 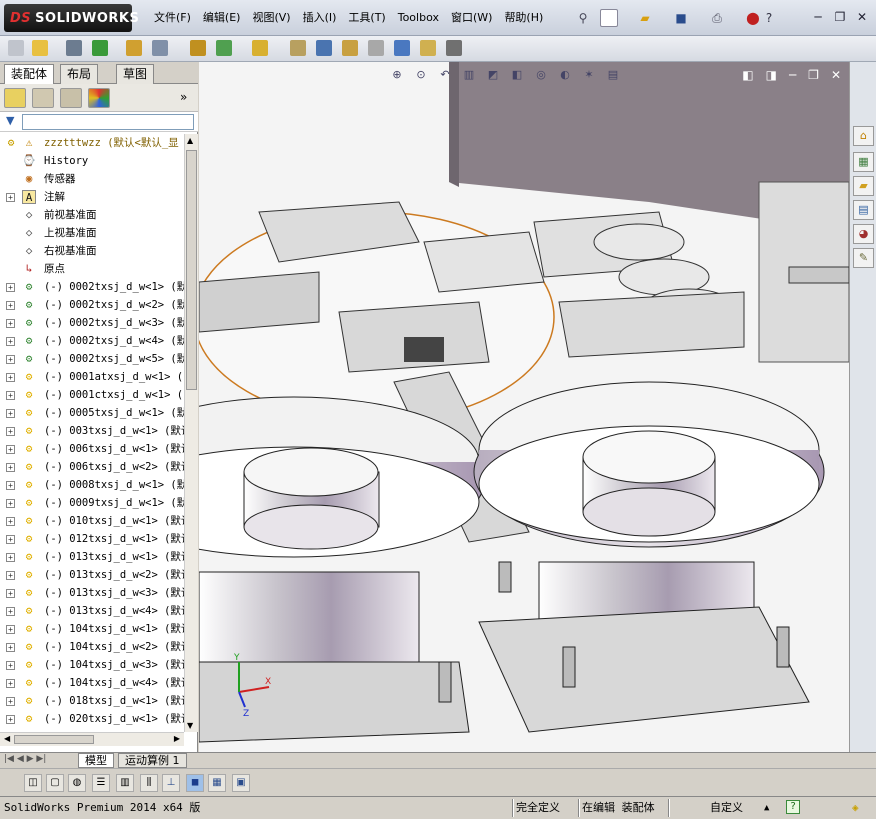 What do you see at coordinates (191, 433) in the screenshot?
I see `tree-vertical-scrollbar: ▲ ▼` at bounding box center [191, 433].